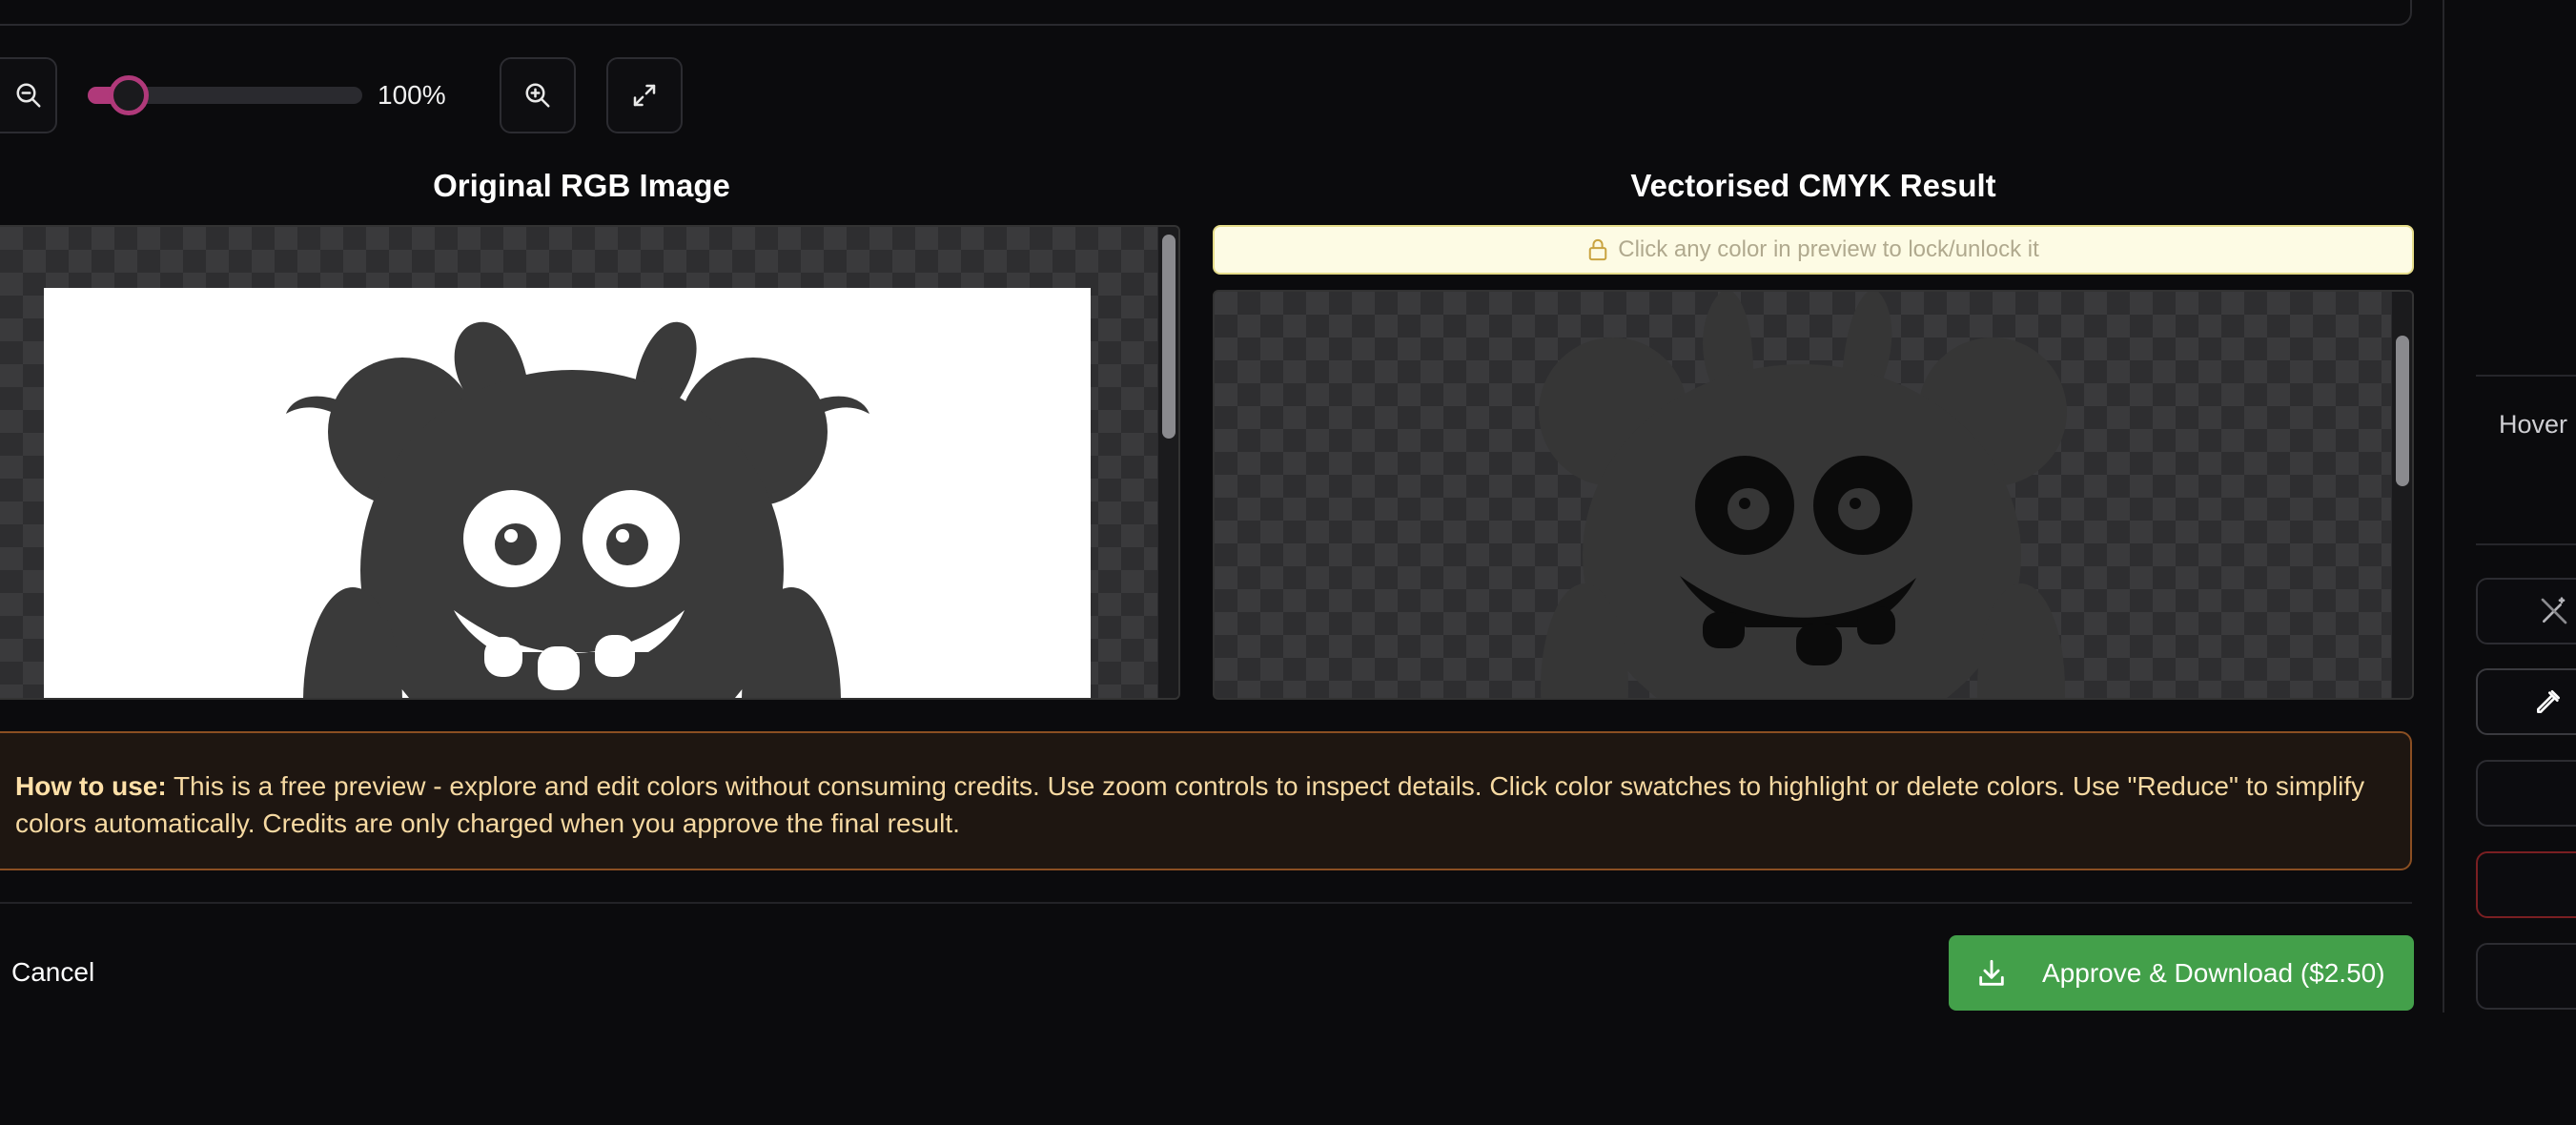  What do you see at coordinates (1992, 972) in the screenshot?
I see `download-icon` at bounding box center [1992, 972].